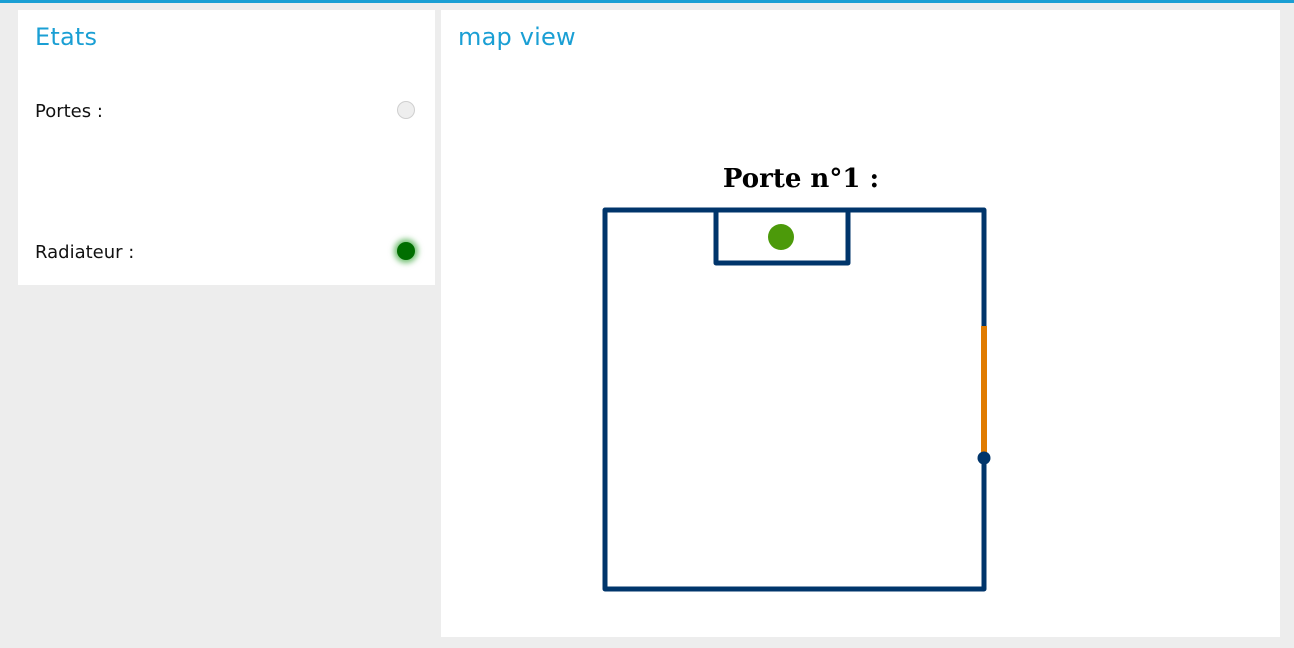  I want to click on states-panel: Etats Portes : Radiateur :, so click(226, 147).